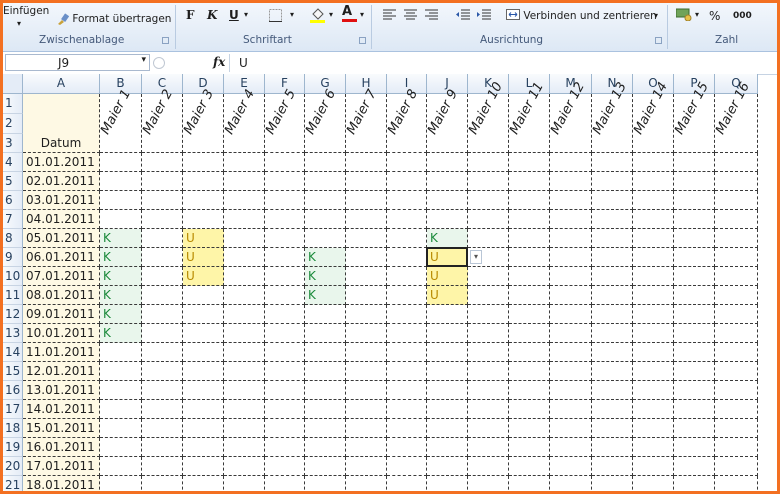  What do you see at coordinates (61, 238) in the screenshot?
I see `date-cell: 05.01.2011` at bounding box center [61, 238].